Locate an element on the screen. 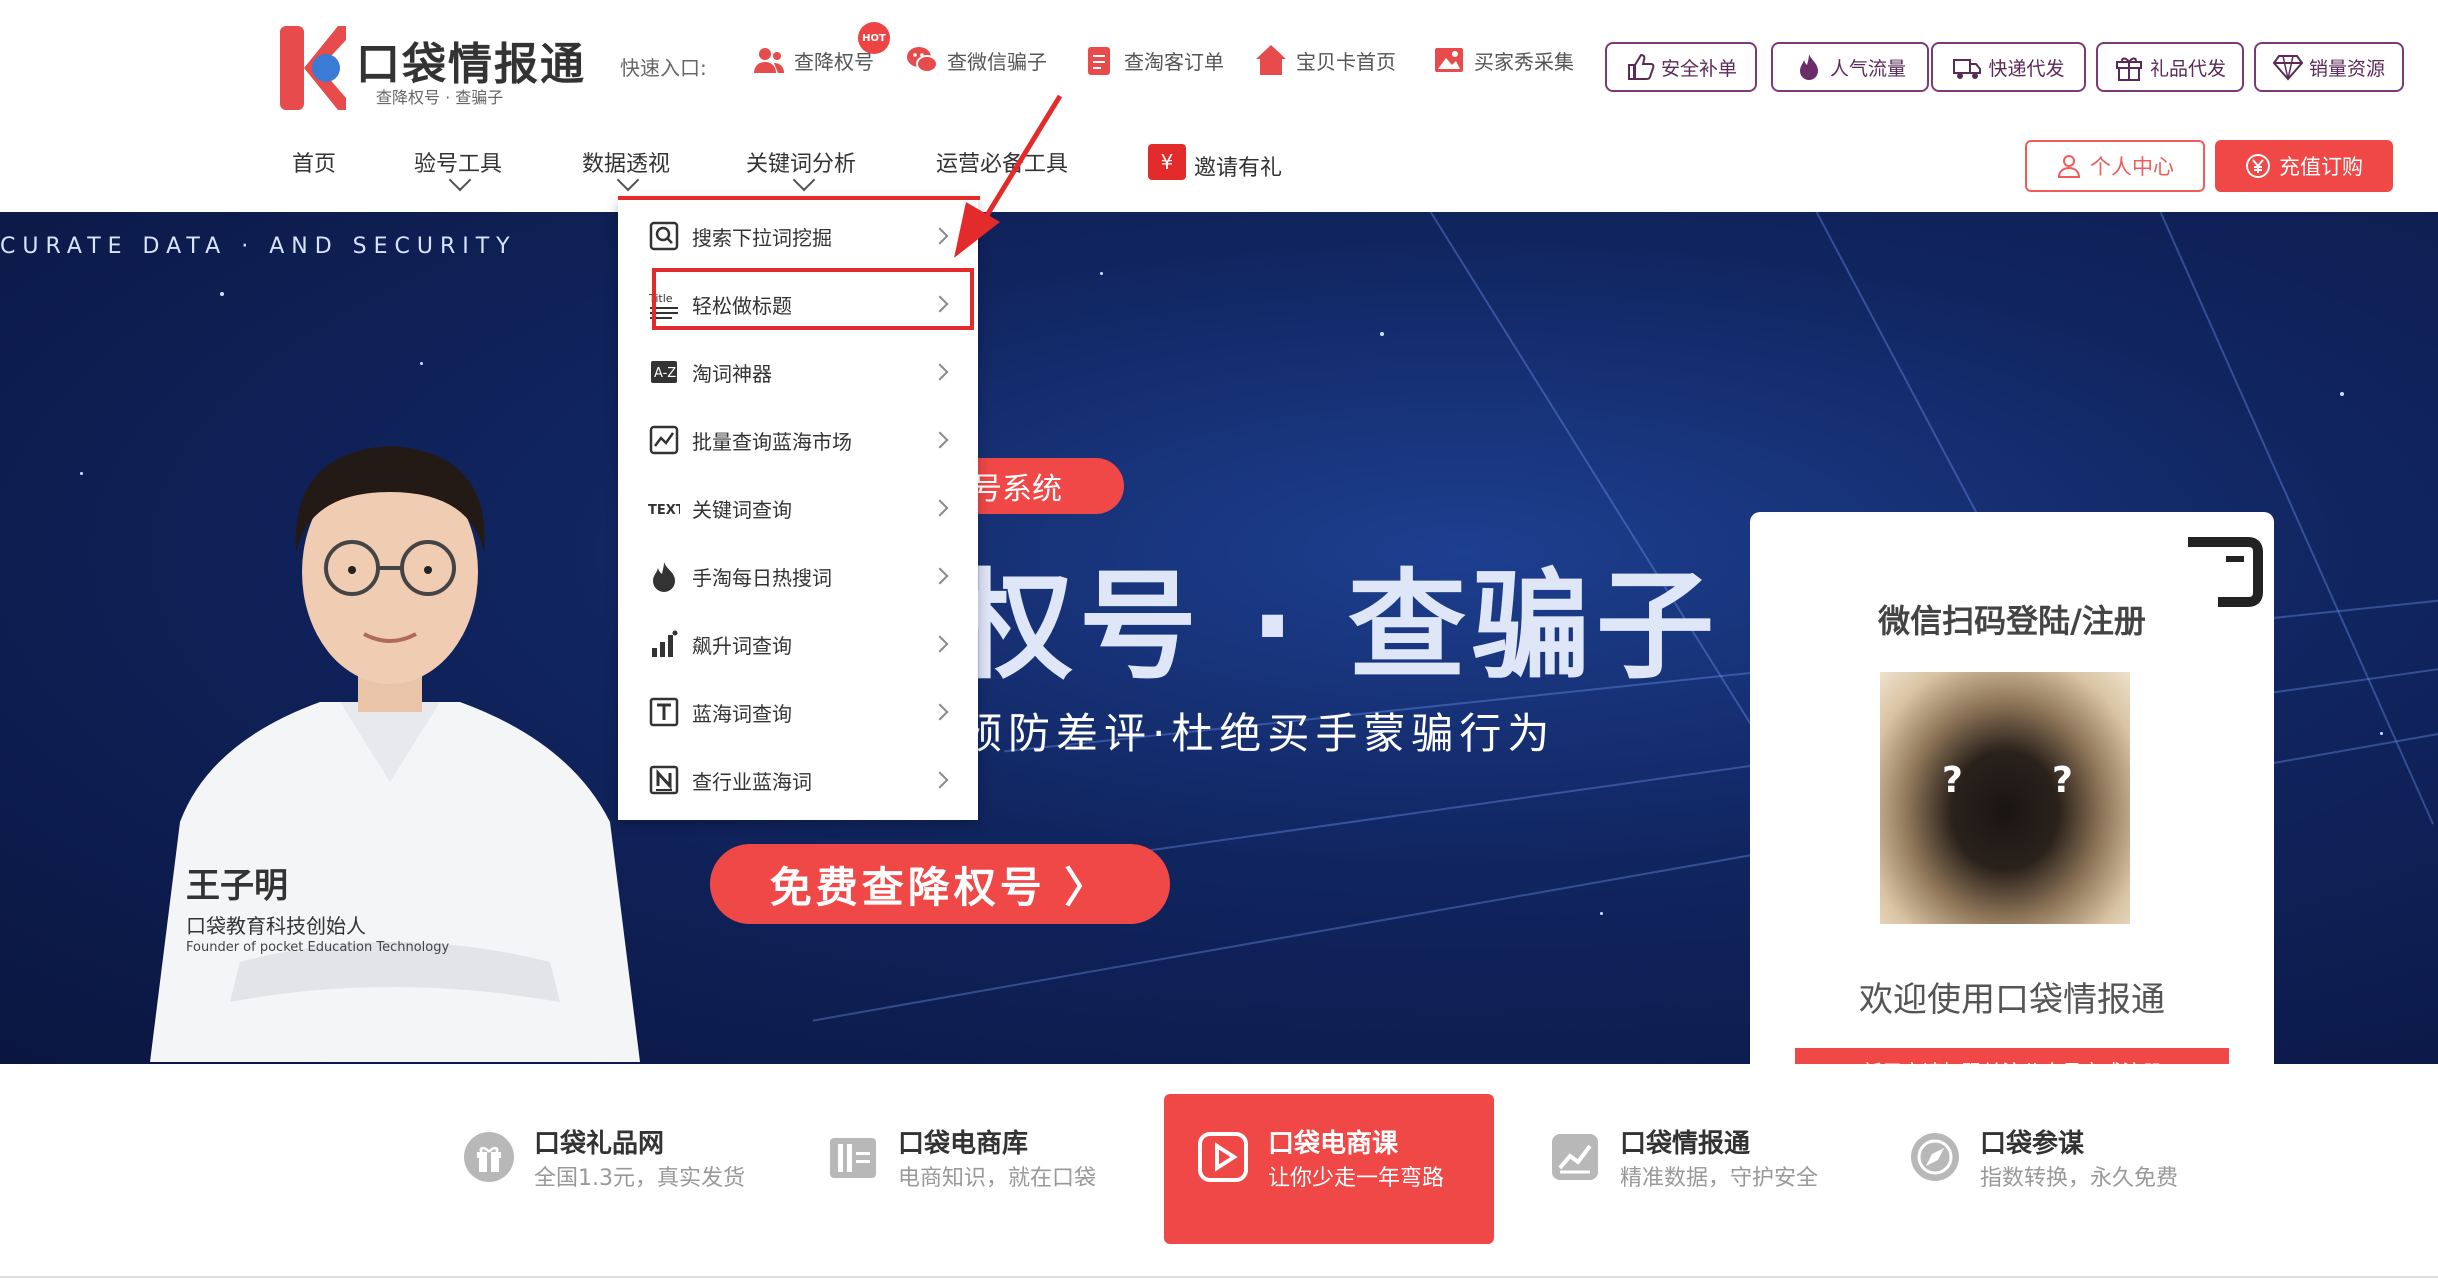  text-icon: TEXT is located at coordinates (664, 510).